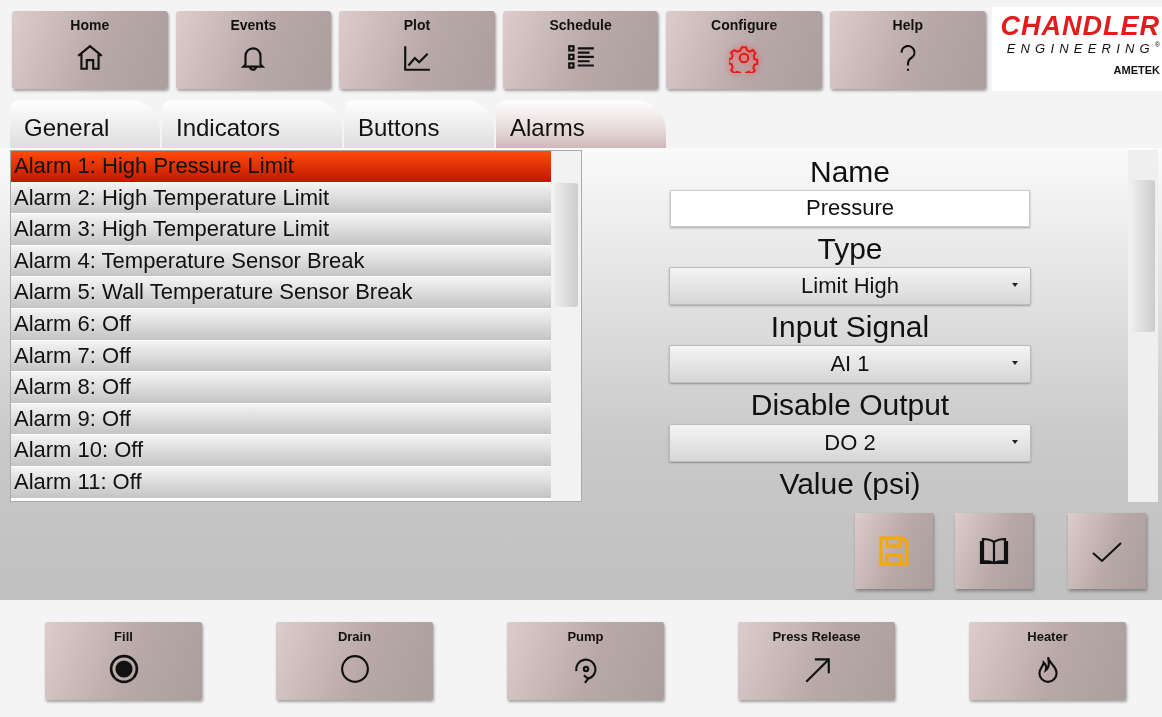 The height and width of the screenshot is (717, 1162). Describe the element at coordinates (281, 293) in the screenshot. I see `alarm-list-item: Alarm 5: Wall Temperature Sensor Break` at that location.